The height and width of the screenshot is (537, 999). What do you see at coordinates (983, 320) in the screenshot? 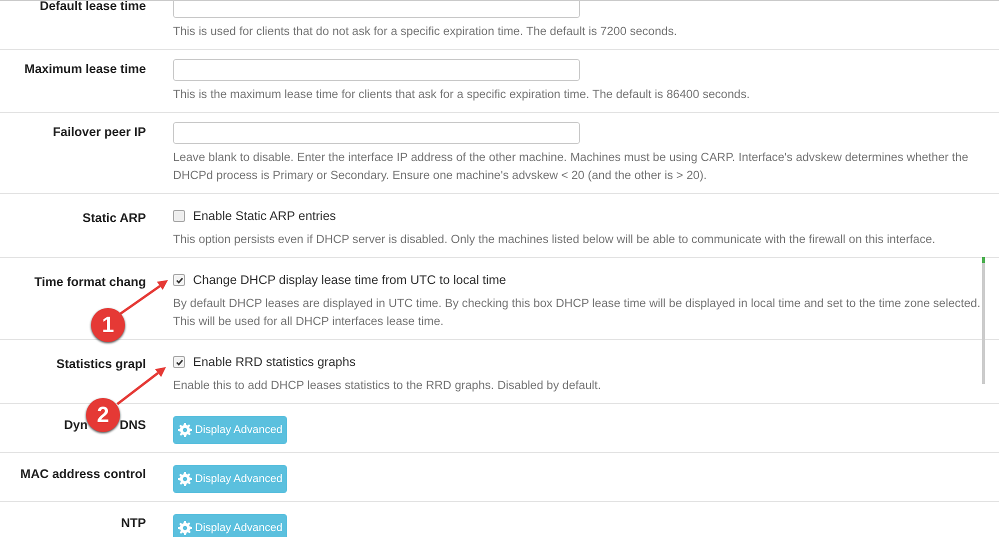
I see `scrollbar` at bounding box center [983, 320].